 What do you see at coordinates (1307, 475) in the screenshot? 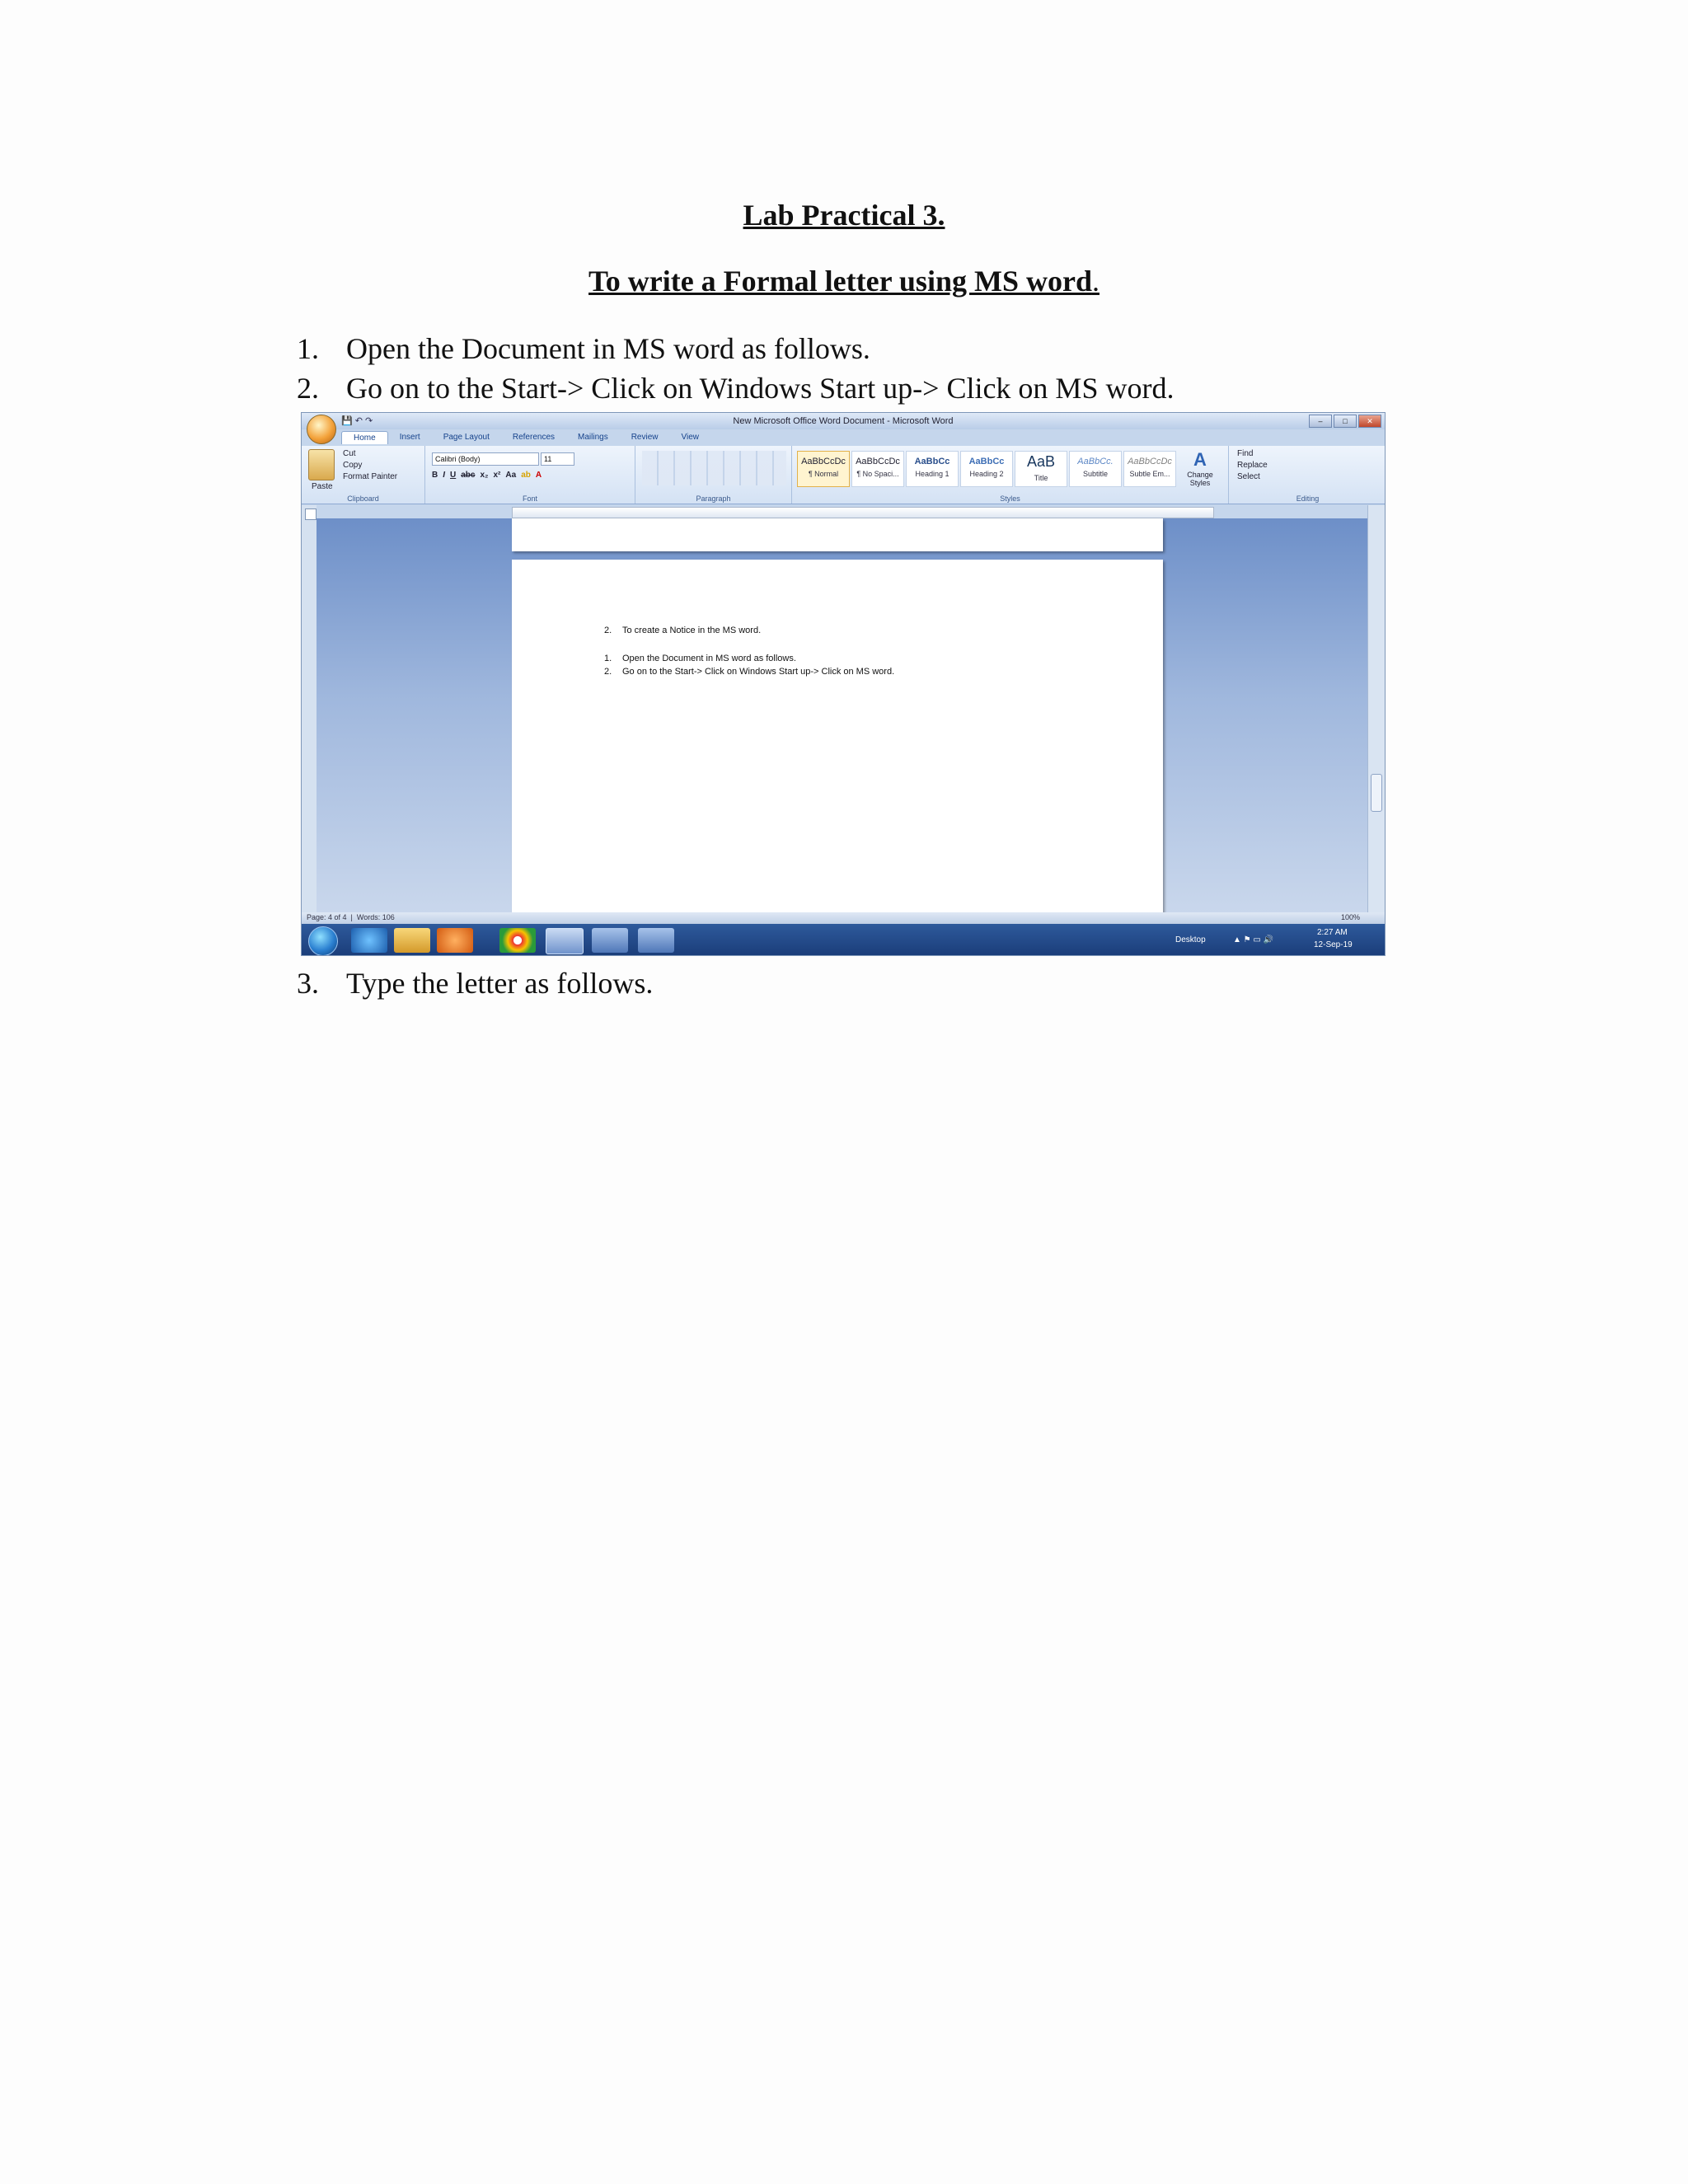
I see `editing-group: Find Replace Select Editing` at bounding box center [1307, 475].